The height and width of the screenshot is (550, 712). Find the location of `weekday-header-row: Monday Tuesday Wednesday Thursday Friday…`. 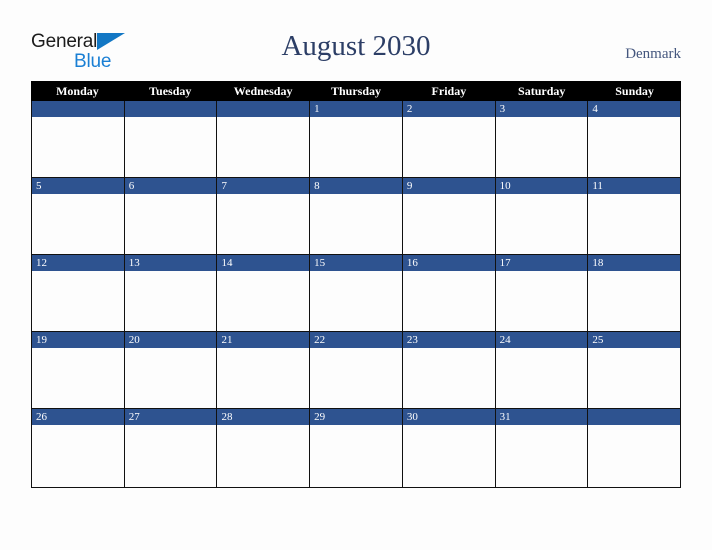

weekday-header-row: Monday Tuesday Wednesday Thursday Friday… is located at coordinates (356, 91).